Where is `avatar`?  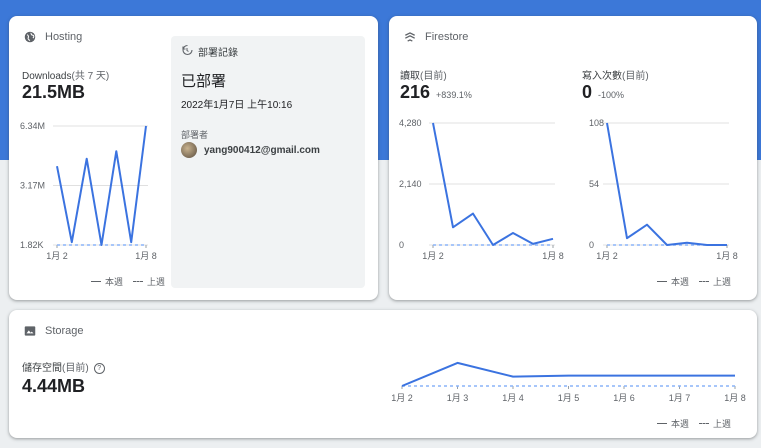 avatar is located at coordinates (189, 150).